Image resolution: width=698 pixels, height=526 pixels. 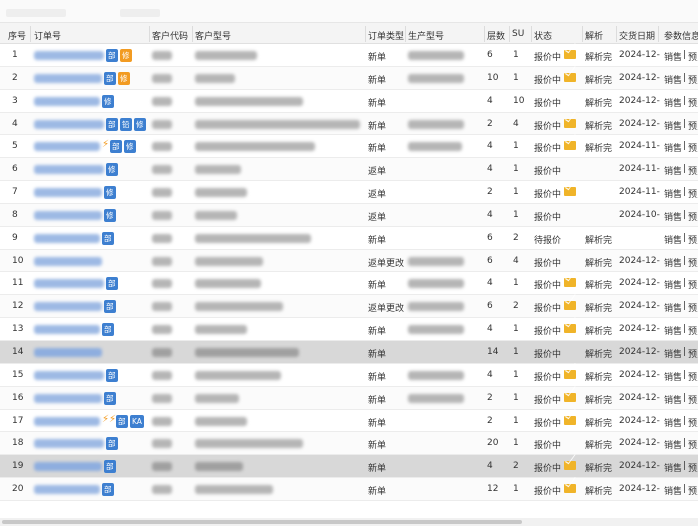 What do you see at coordinates (349, 398) in the screenshot?
I see `table-row: 16 部 新单 2 1 报价中 解析完 2024-12- 销售|预览` at bounding box center [349, 398].